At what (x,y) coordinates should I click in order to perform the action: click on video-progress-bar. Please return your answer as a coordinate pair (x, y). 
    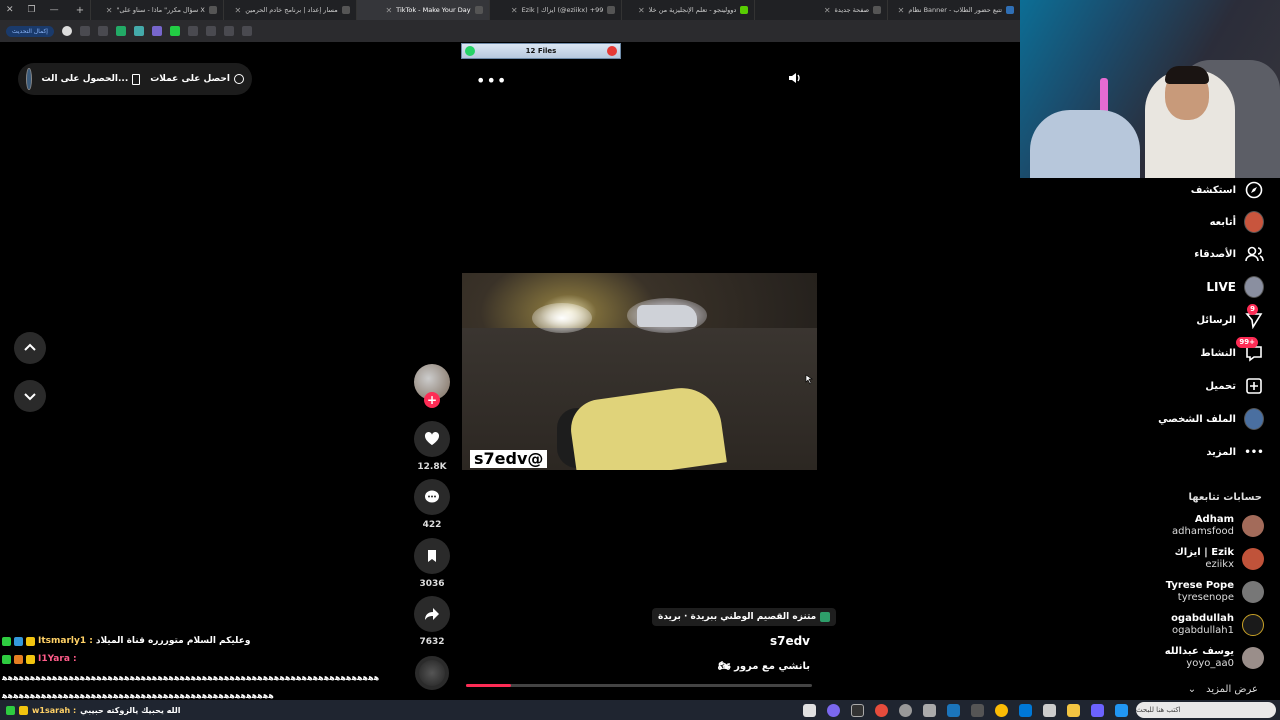
    Looking at the image, I should click on (639, 685).